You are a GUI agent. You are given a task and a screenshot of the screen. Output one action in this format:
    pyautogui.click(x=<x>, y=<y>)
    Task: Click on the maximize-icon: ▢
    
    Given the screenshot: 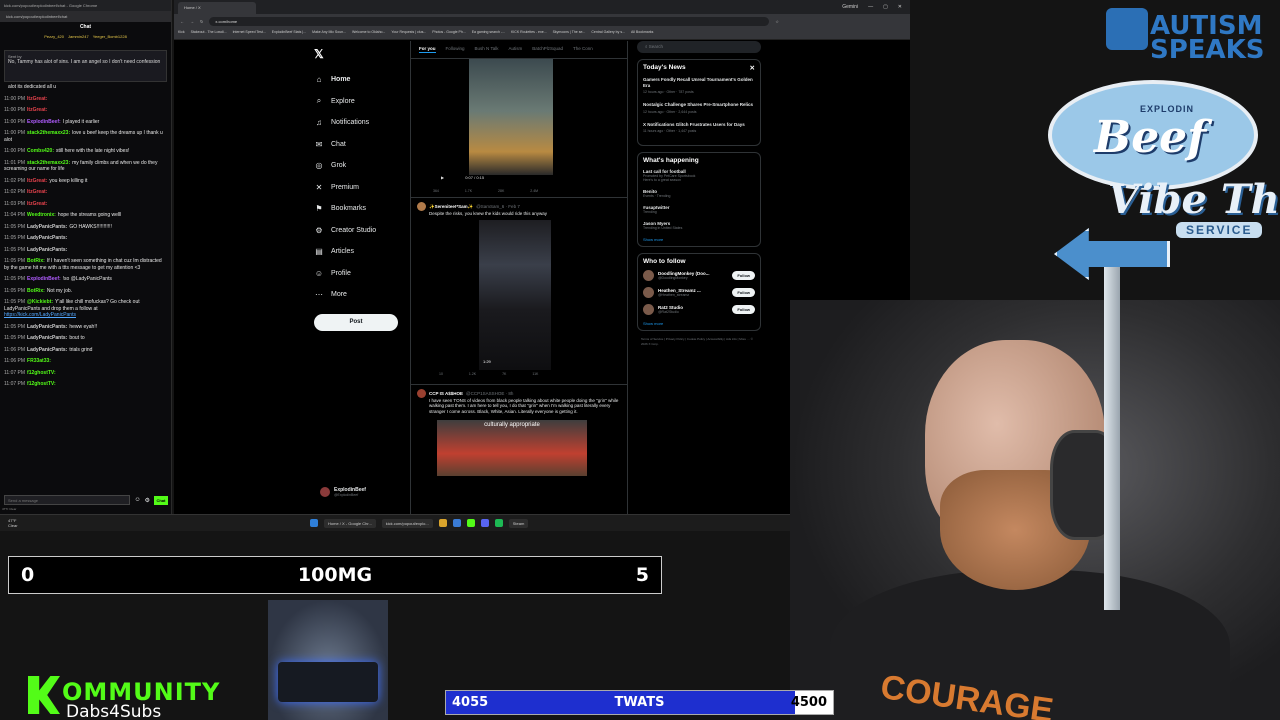 What is the action you would take?
    pyautogui.click(x=885, y=7)
    